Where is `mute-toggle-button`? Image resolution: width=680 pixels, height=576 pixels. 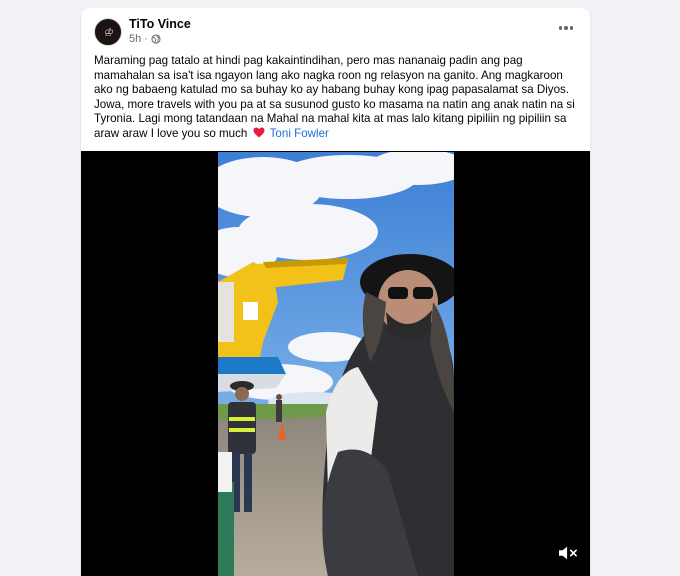
mute-toggle-button is located at coordinates (568, 553).